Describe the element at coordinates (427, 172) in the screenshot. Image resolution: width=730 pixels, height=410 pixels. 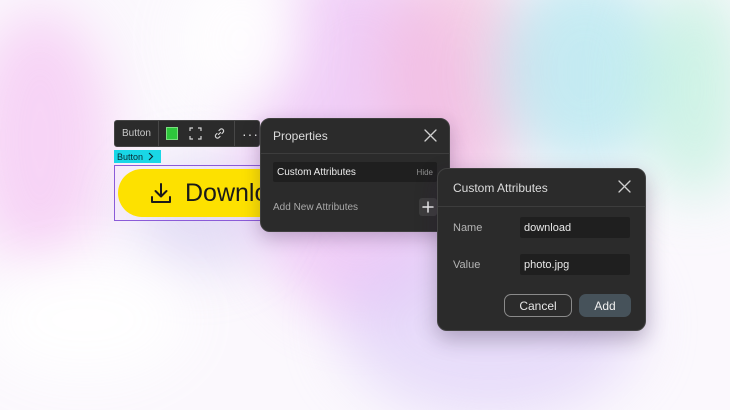
I see `hide-toggle: Hide` at that location.